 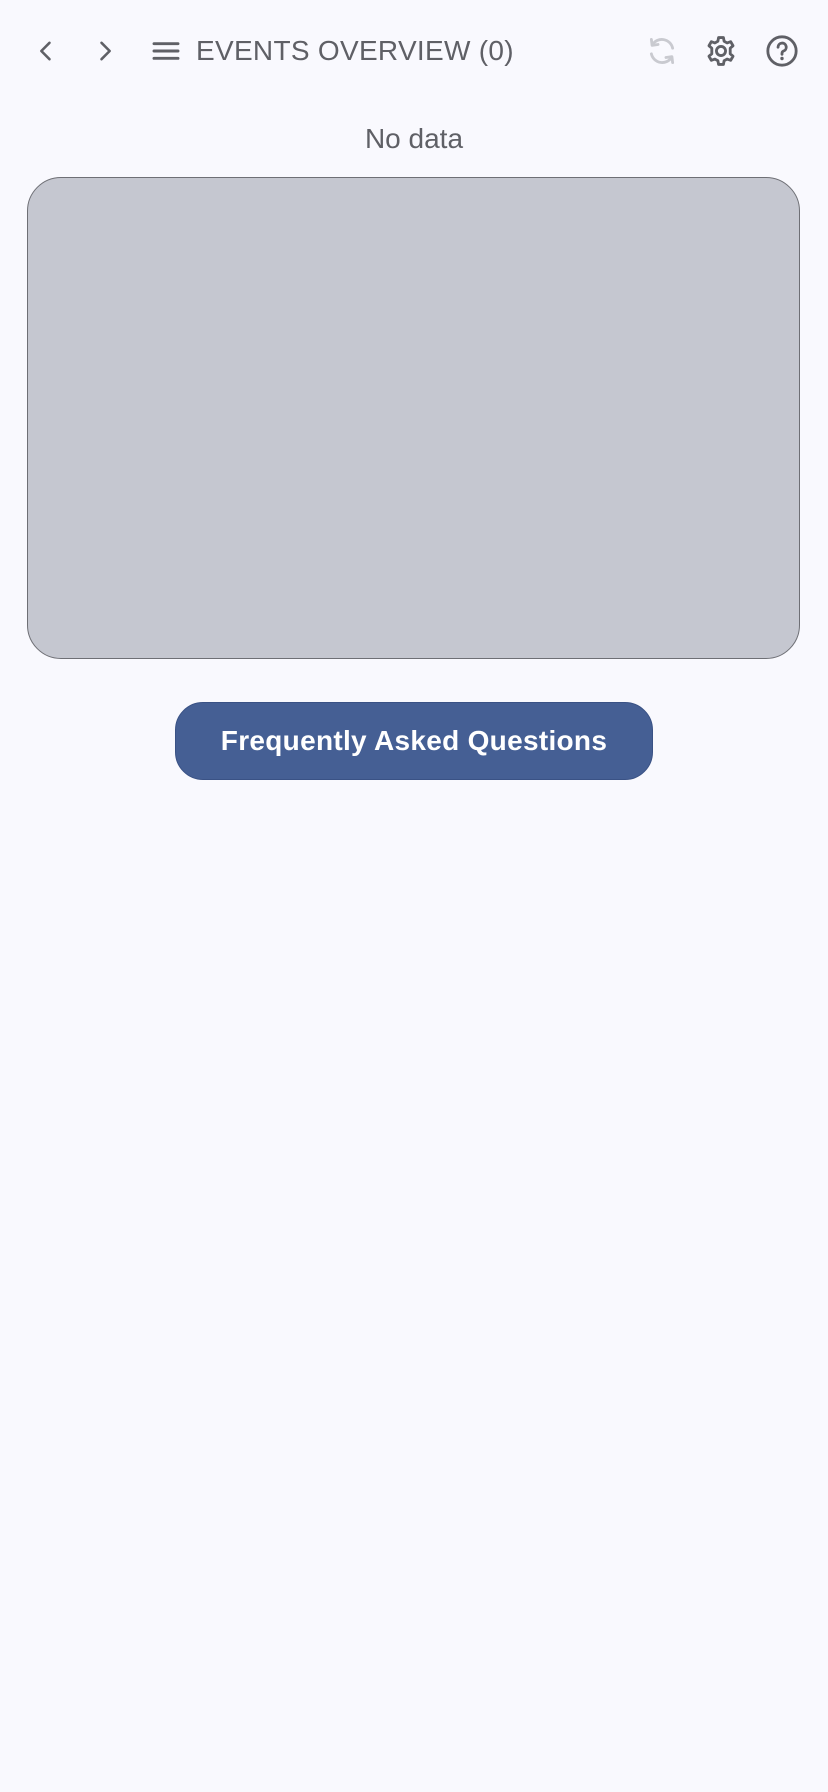 I want to click on menu-button, so click(x=166, y=51).